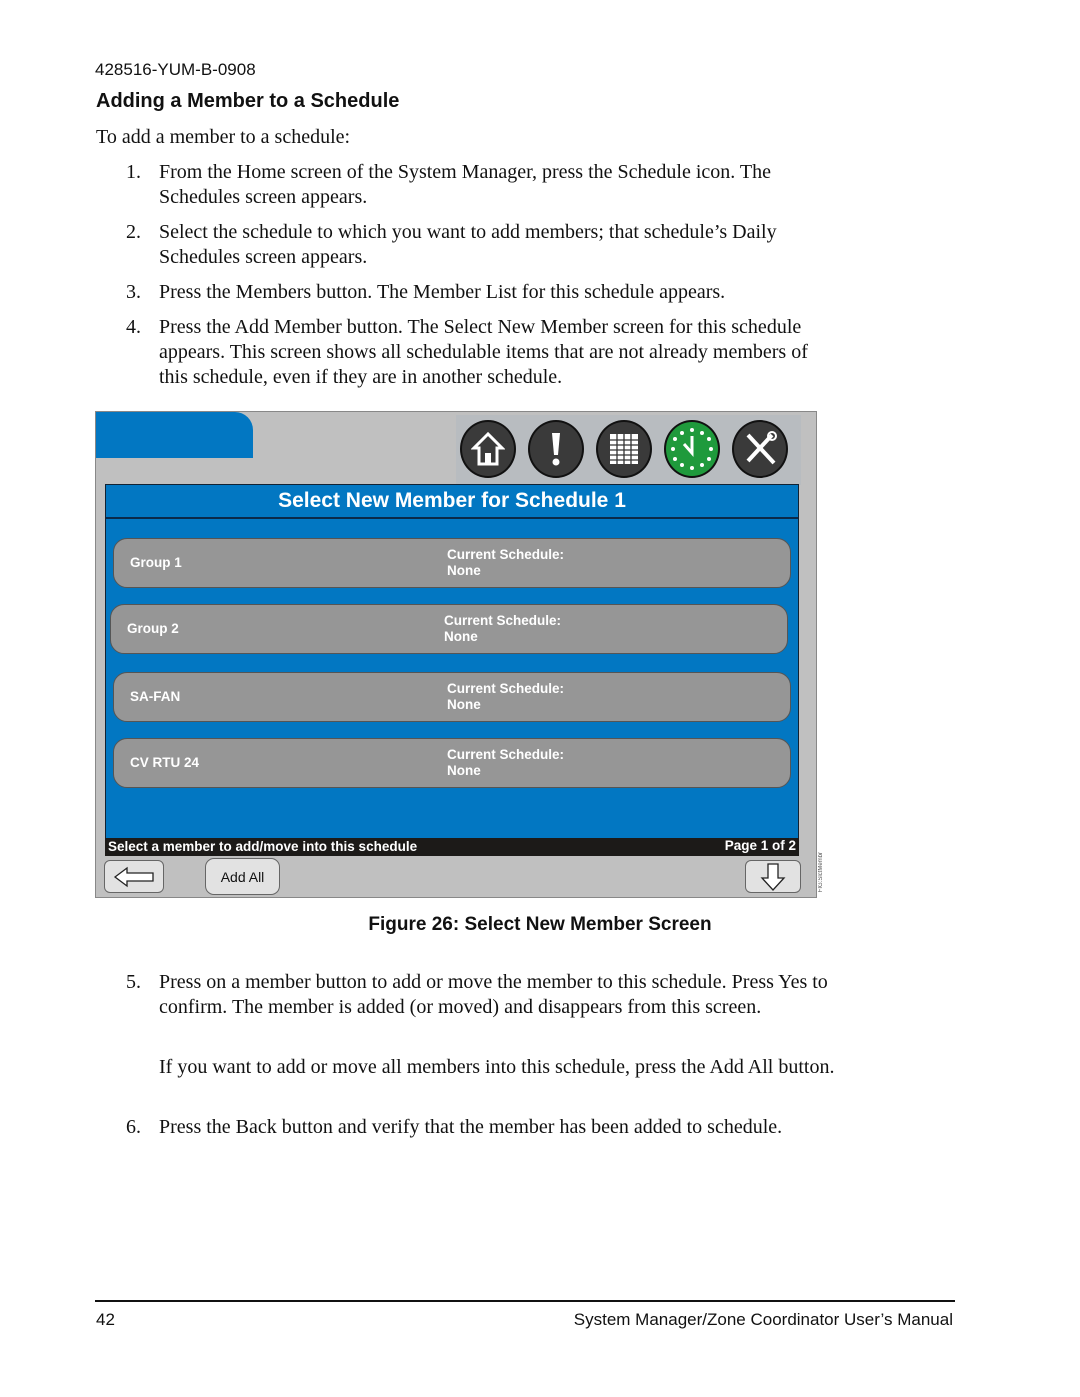 The height and width of the screenshot is (1397, 1080). I want to click on step-number: 1., so click(133, 172).